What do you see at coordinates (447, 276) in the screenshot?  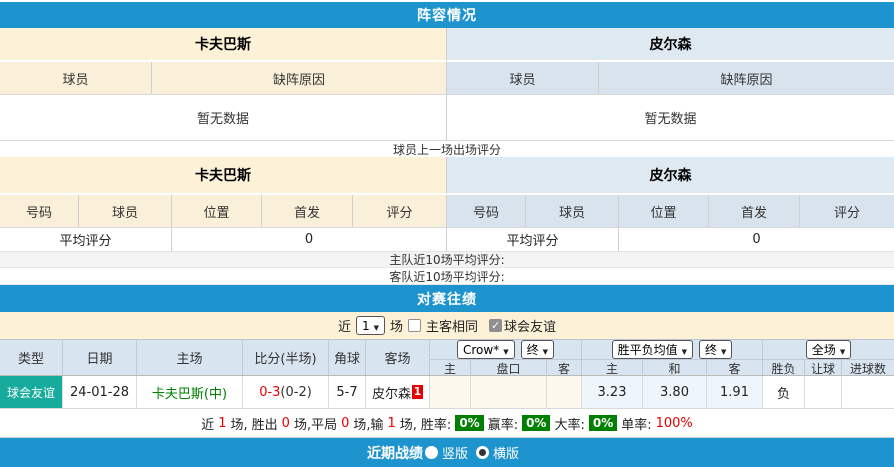 I see `away-last10-rating: 客队近10场平均评分:` at bounding box center [447, 276].